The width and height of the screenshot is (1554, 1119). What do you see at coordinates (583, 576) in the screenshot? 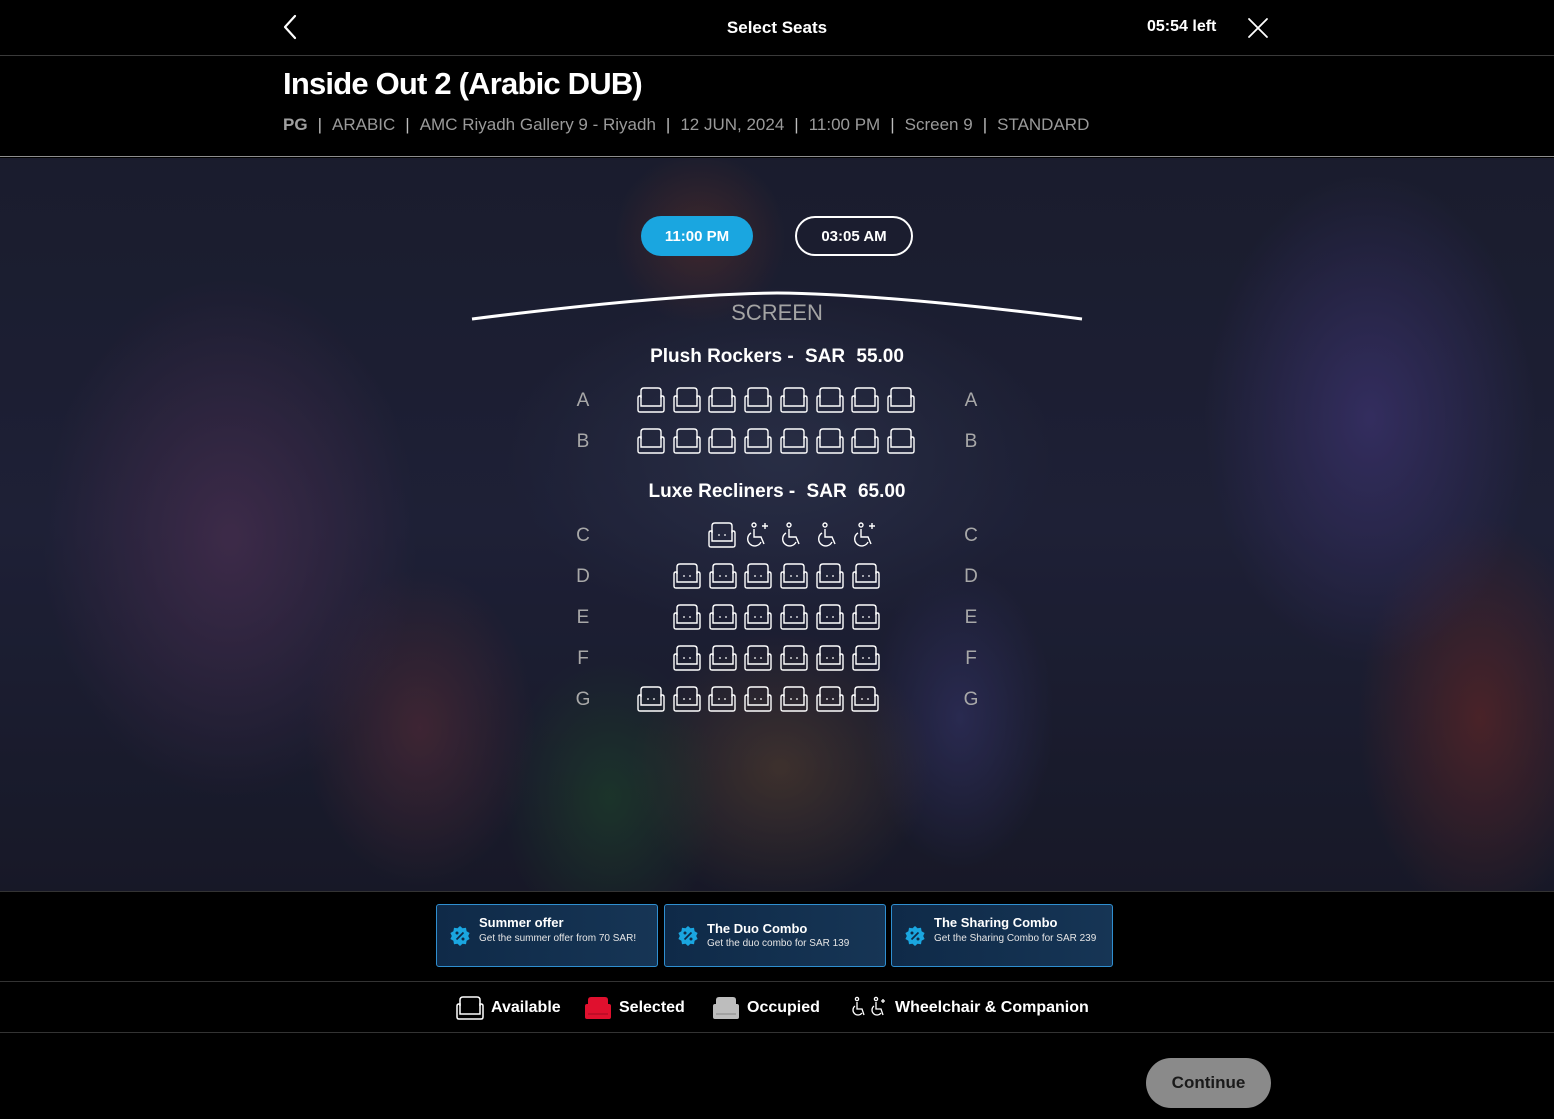
I see `row-label: D` at bounding box center [583, 576].